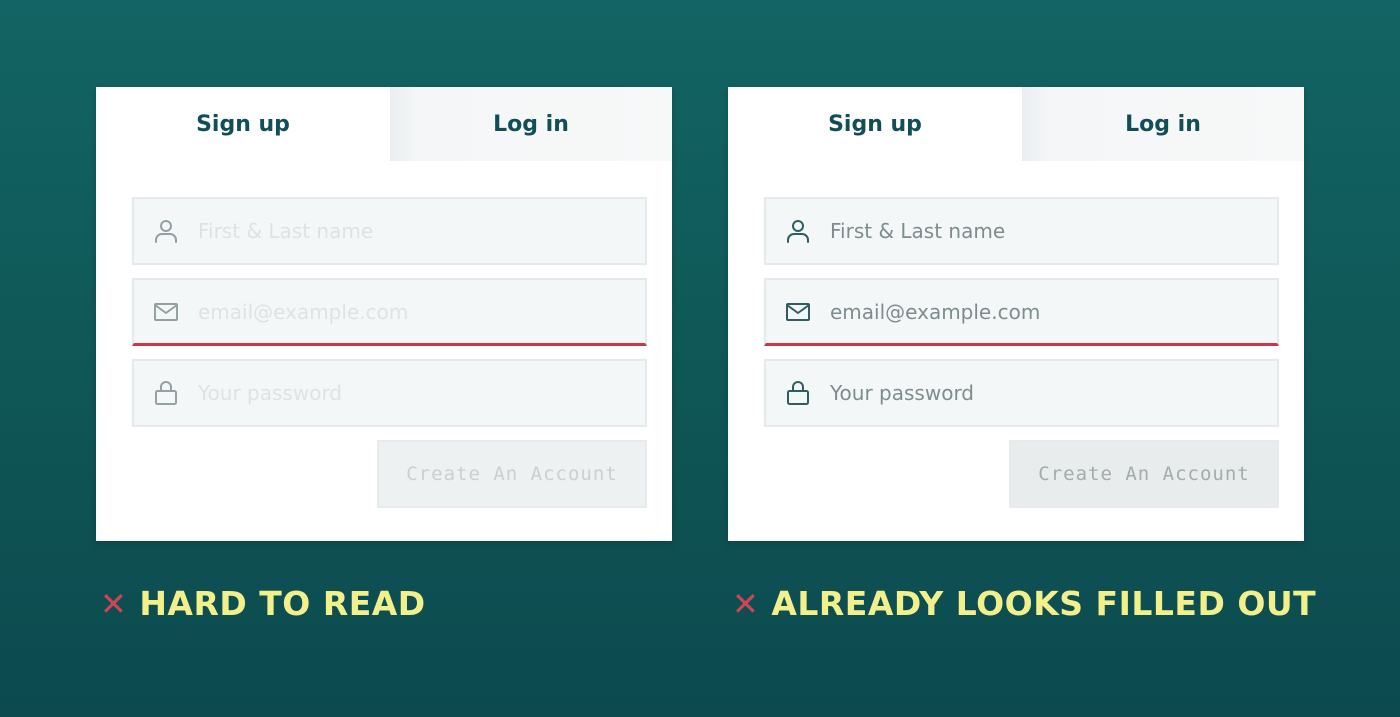 The height and width of the screenshot is (717, 1400). I want to click on caption-hard-to-read: ✕ HARD TO READ, so click(263, 603).